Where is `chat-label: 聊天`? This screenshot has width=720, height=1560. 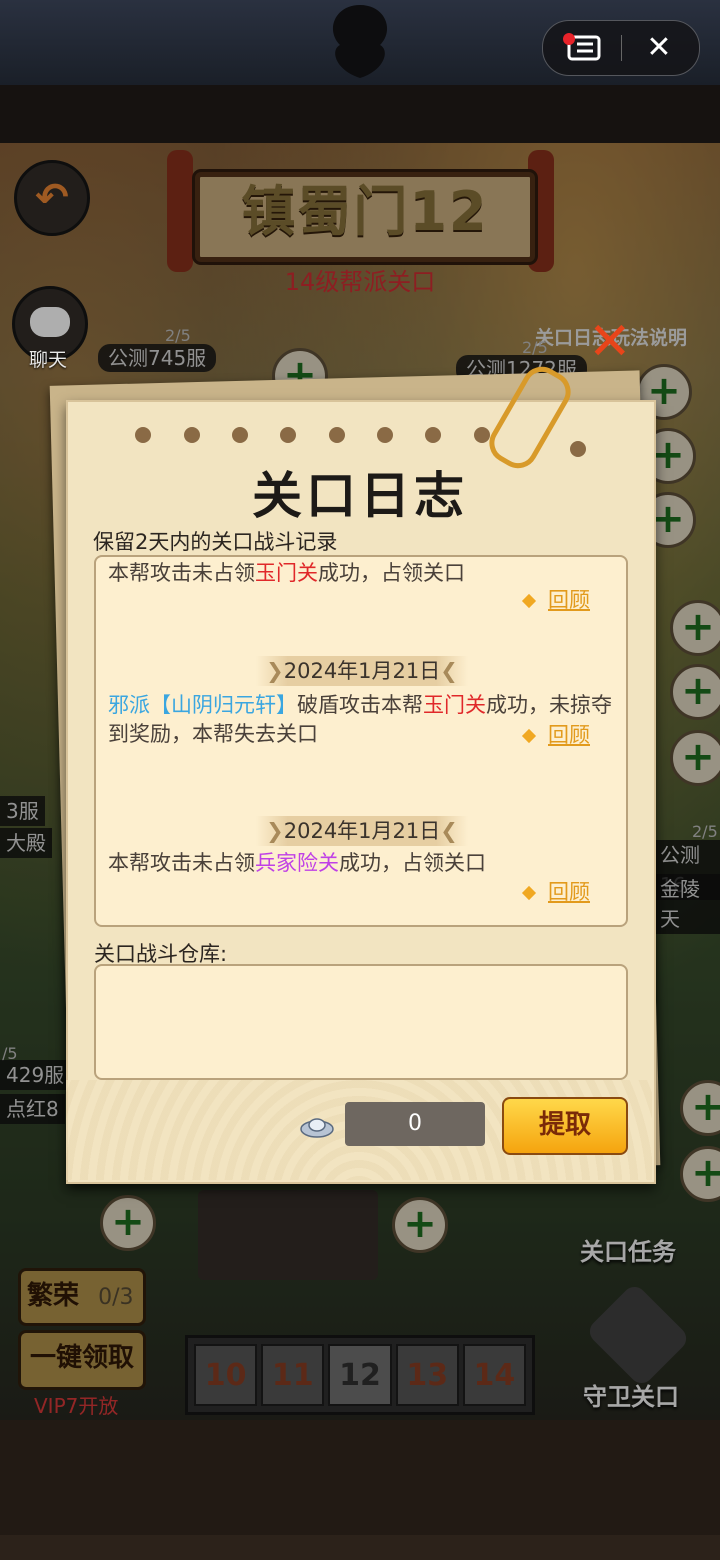
chat-label: 聊天 is located at coordinates (47, 360).